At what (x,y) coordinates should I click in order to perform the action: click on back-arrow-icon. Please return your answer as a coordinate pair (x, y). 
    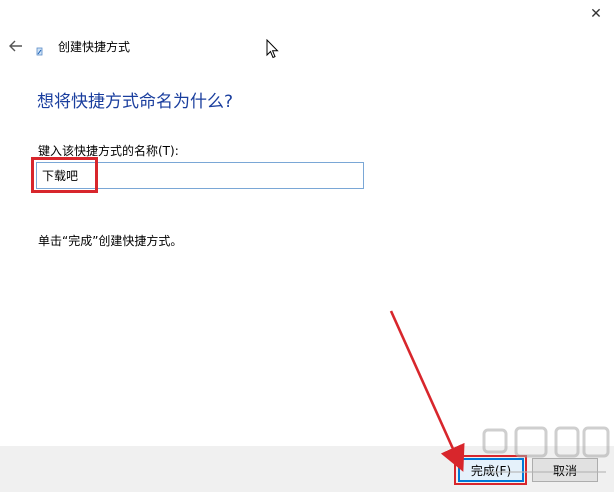
    Looking at the image, I should click on (15, 46).